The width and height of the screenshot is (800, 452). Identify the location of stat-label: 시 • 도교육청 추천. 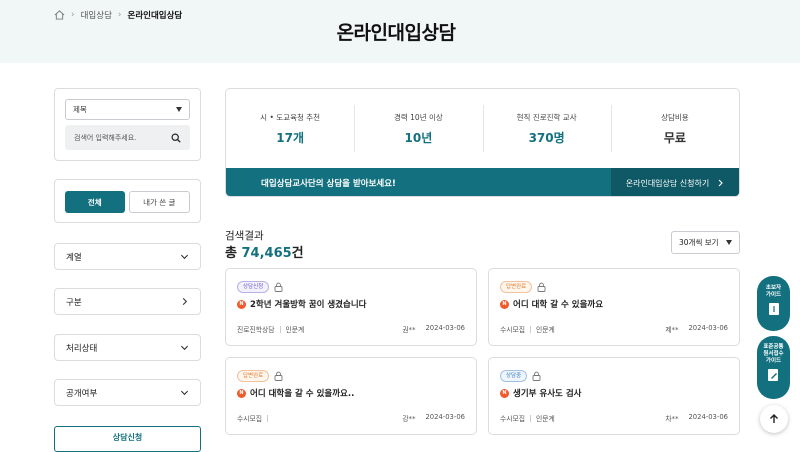
(290, 117).